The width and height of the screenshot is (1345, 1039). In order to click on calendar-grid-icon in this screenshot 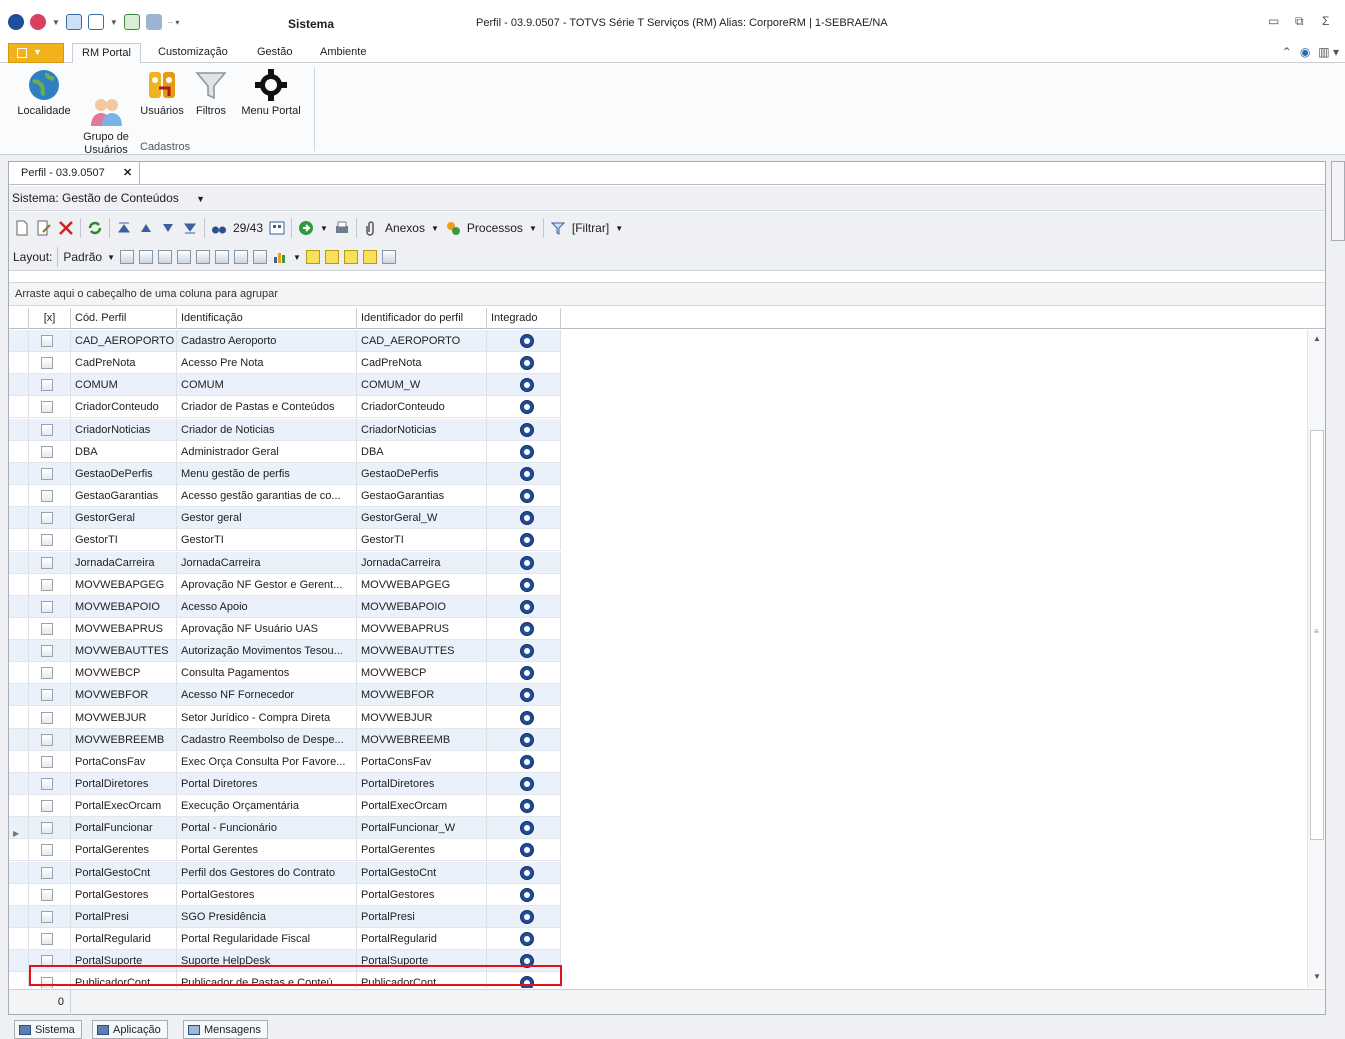, I will do `click(277, 228)`.